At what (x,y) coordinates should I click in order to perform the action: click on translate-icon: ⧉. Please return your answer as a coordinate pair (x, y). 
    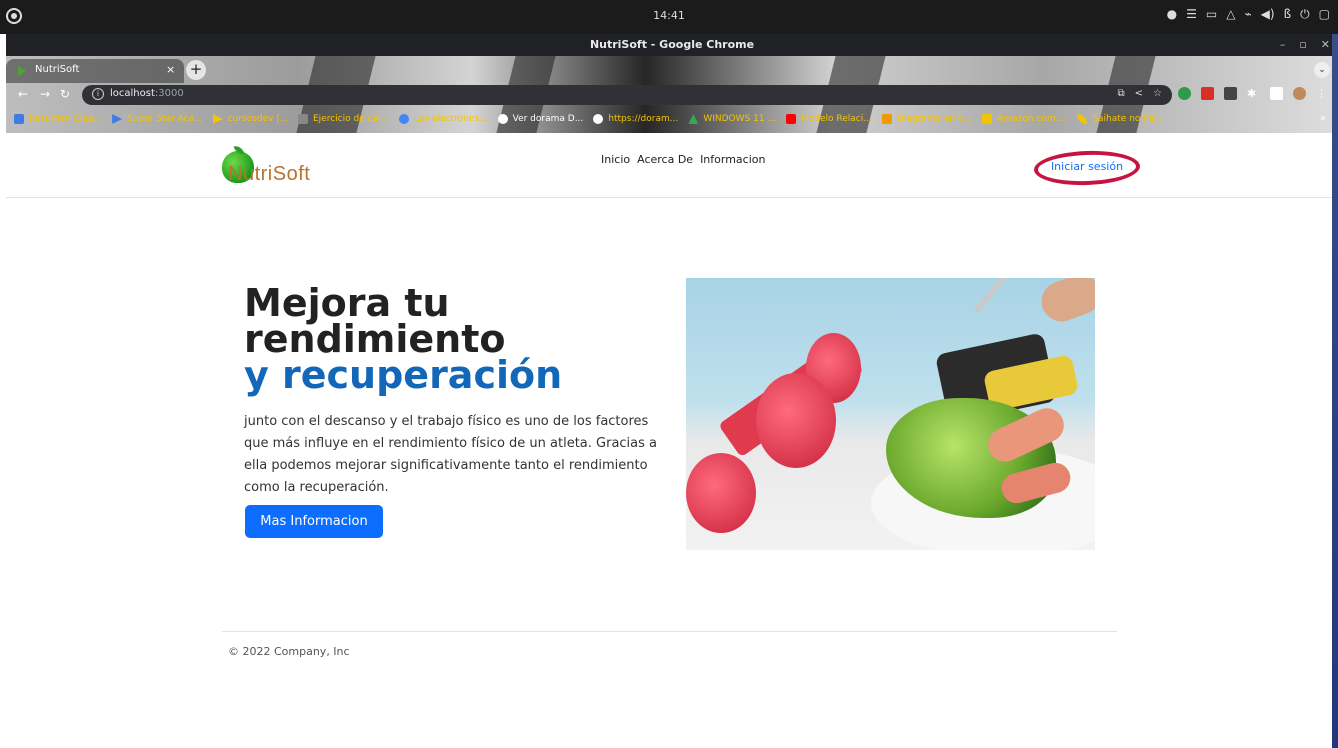
    Looking at the image, I should click on (1121, 93).